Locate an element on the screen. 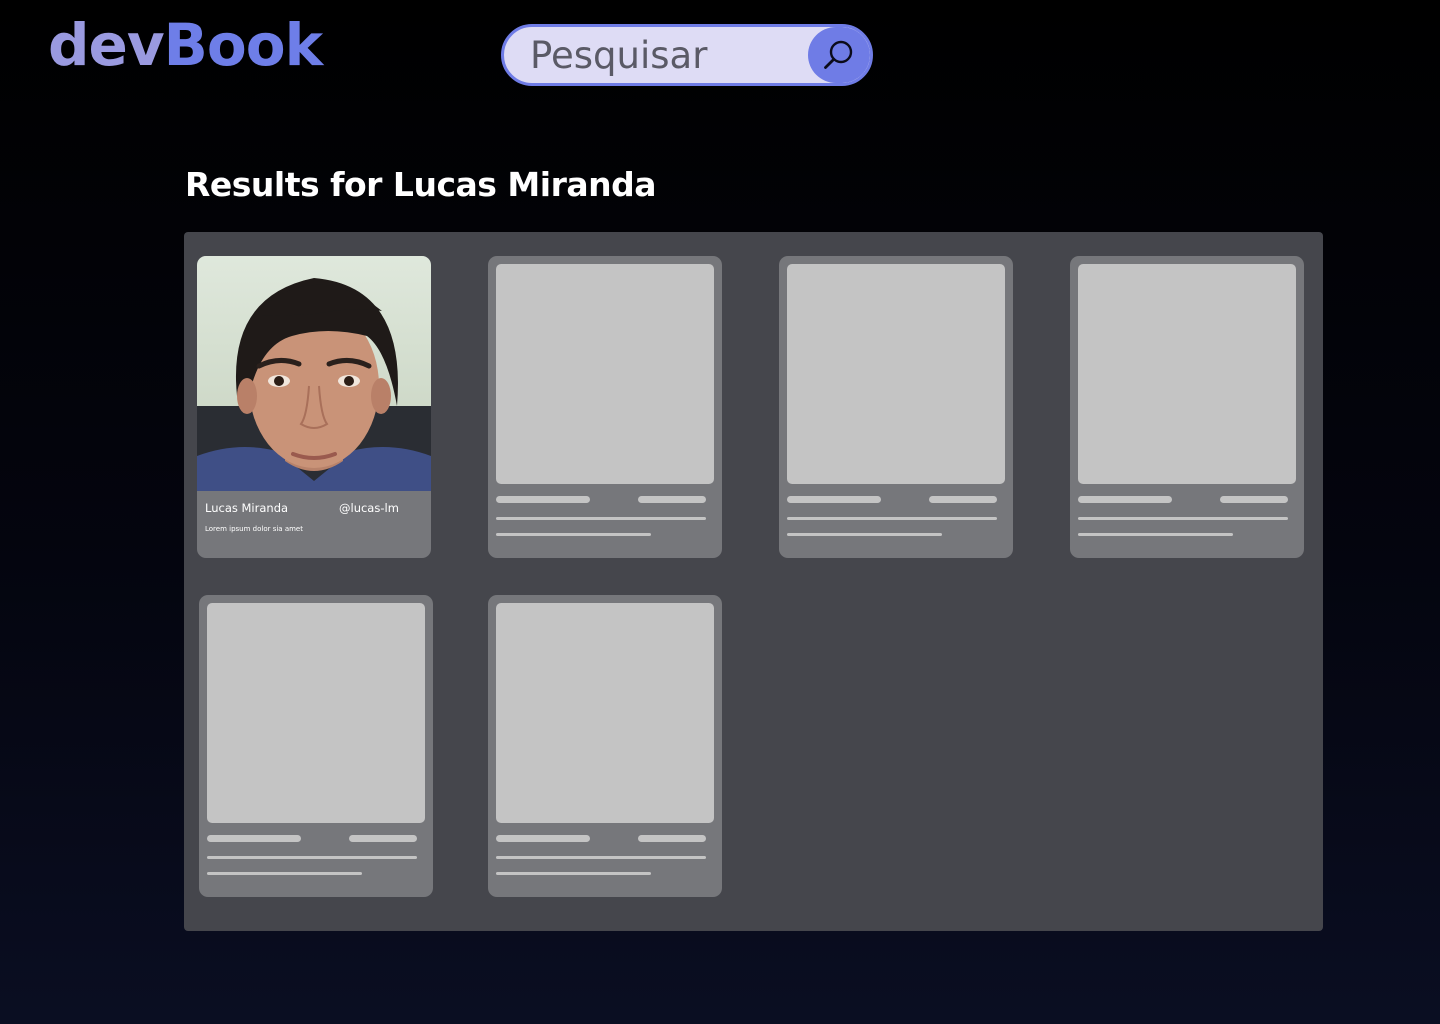  search-icon is located at coordinates (838, 54).